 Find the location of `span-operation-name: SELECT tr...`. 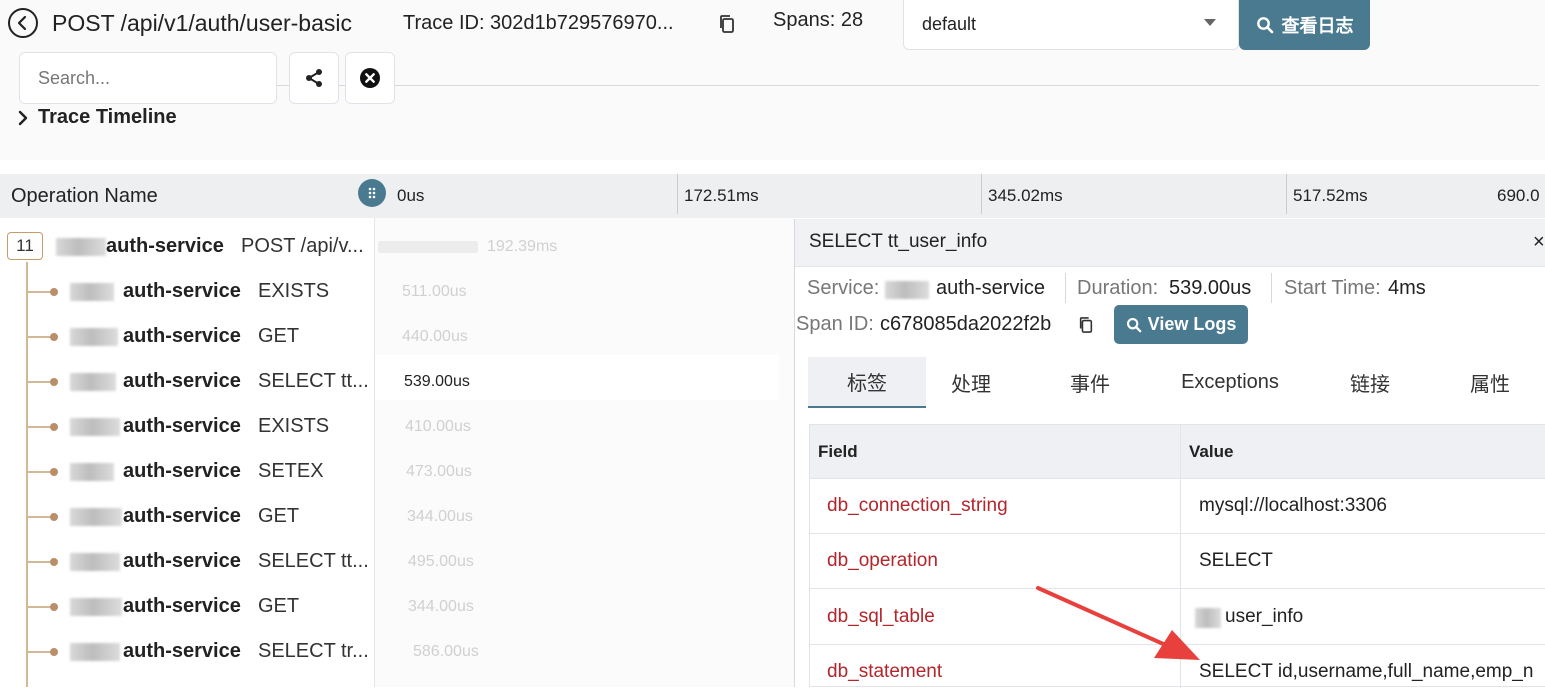

span-operation-name: SELECT tr... is located at coordinates (313, 651).